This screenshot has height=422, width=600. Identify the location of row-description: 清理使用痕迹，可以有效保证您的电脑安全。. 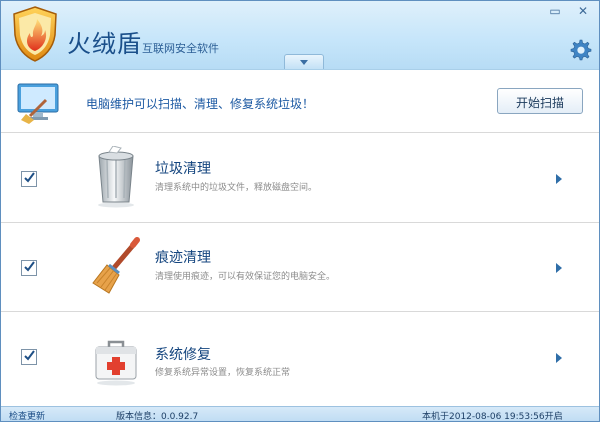
(245, 277).